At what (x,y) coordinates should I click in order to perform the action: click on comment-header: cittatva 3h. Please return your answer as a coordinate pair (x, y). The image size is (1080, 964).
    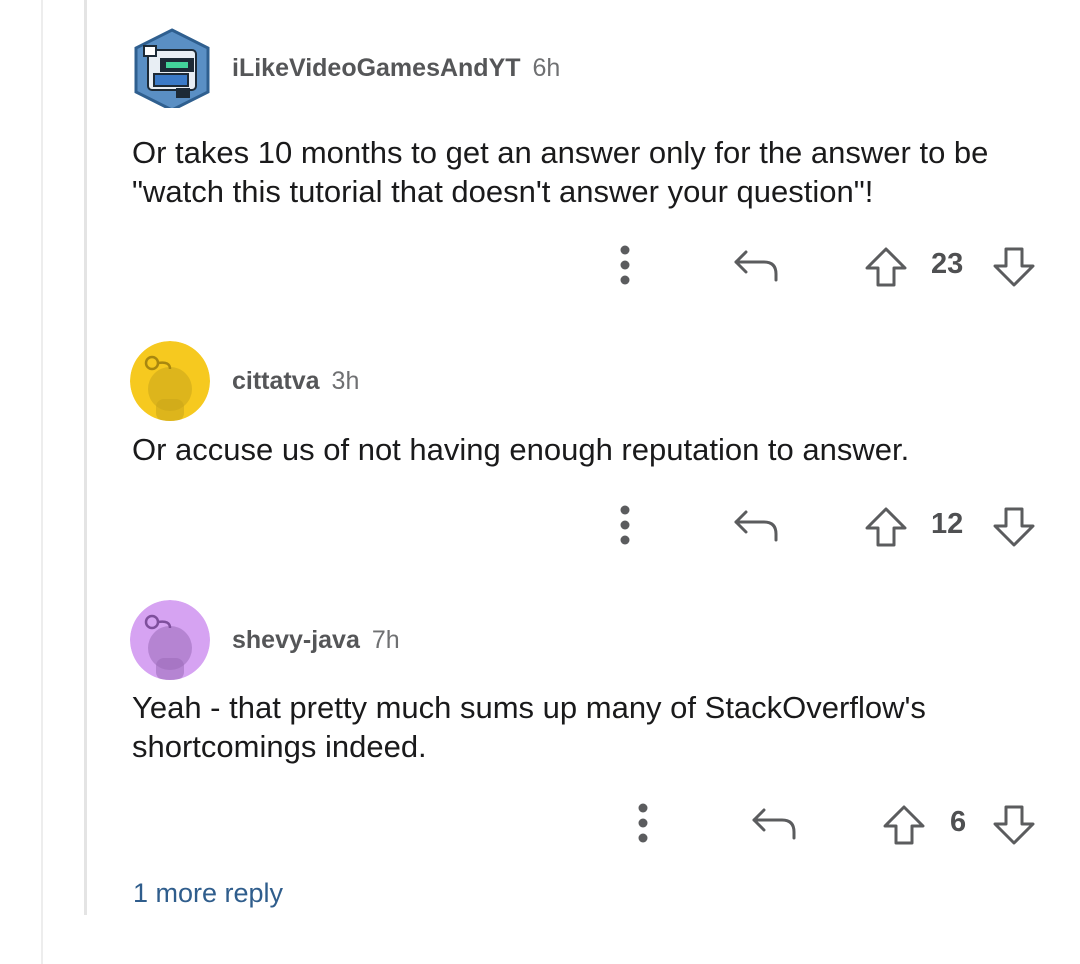
    Looking at the image, I should click on (244, 381).